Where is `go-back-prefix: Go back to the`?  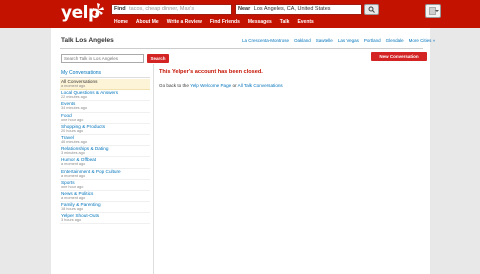
go-back-prefix: Go back to the is located at coordinates (174, 85).